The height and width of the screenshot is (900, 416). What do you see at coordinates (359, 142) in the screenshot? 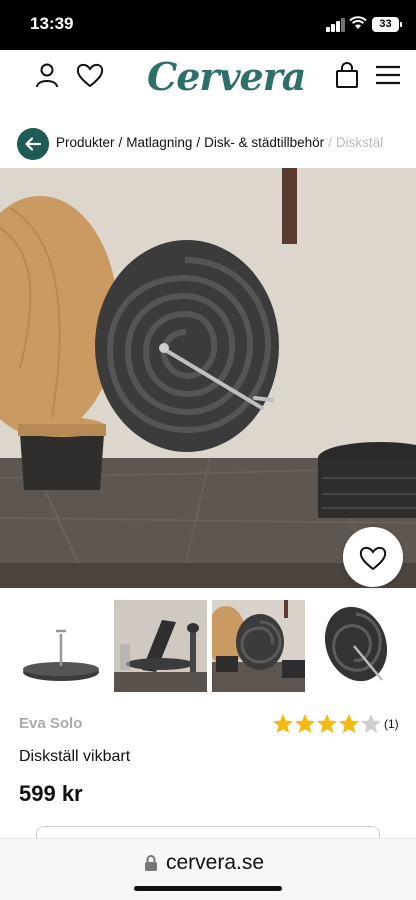
I see `breadcrumb-current: Diskstäl` at bounding box center [359, 142].